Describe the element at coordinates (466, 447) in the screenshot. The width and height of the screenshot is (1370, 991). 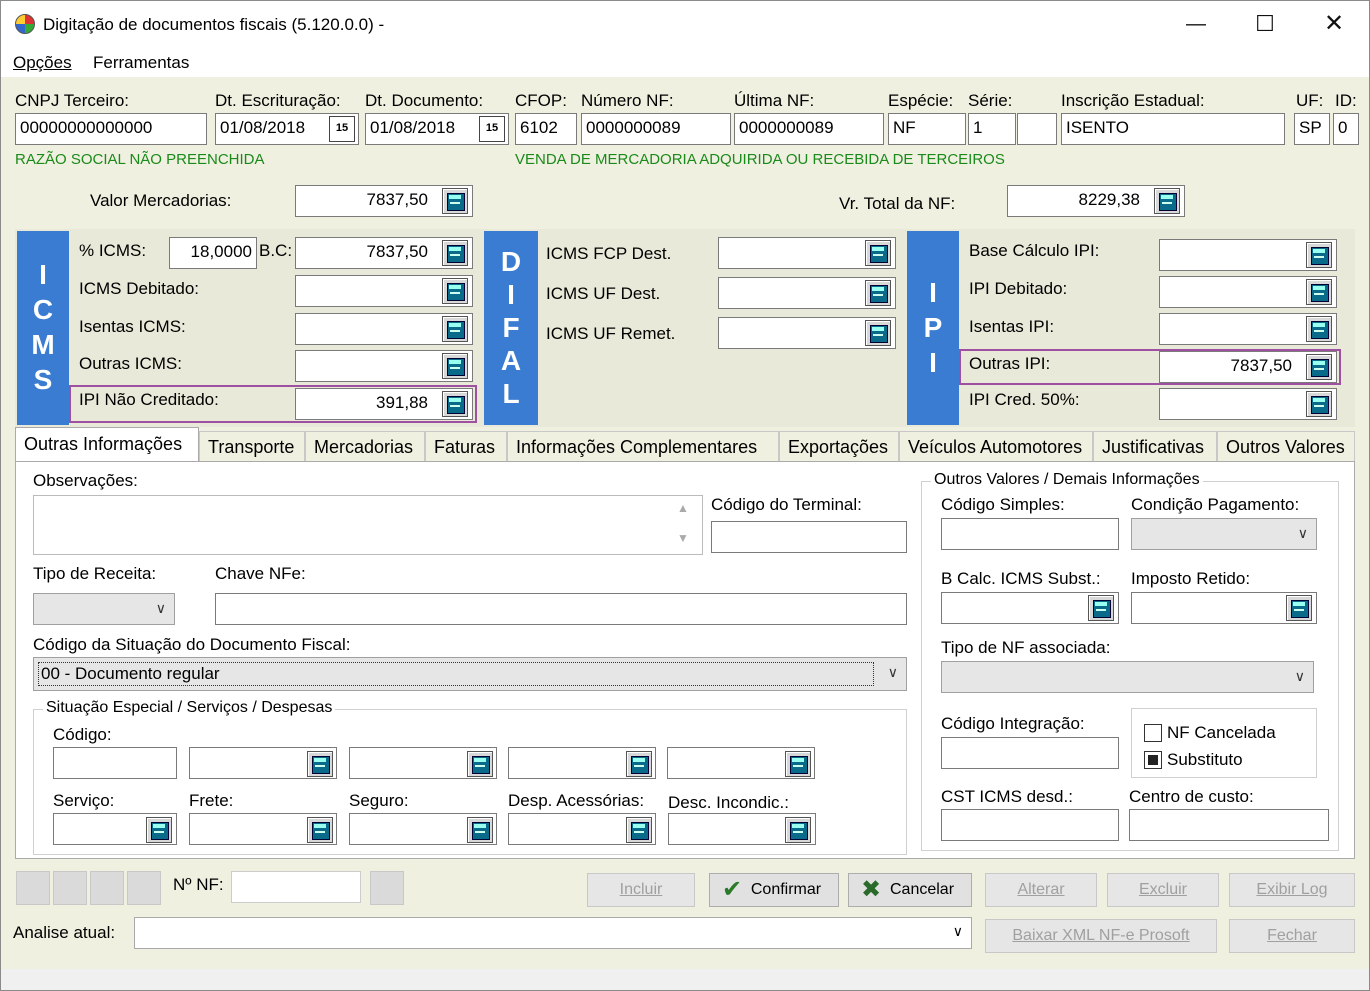
I see `tab-faturas: Faturas` at that location.